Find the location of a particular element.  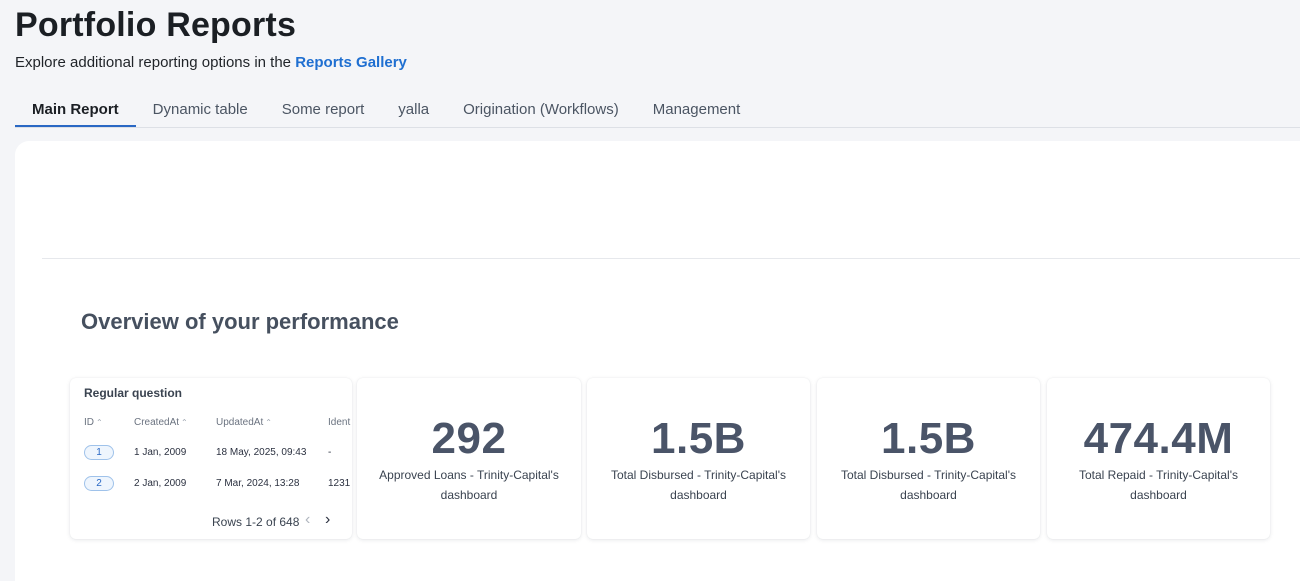

column-header-id: ID ⌃ is located at coordinates (93, 422).